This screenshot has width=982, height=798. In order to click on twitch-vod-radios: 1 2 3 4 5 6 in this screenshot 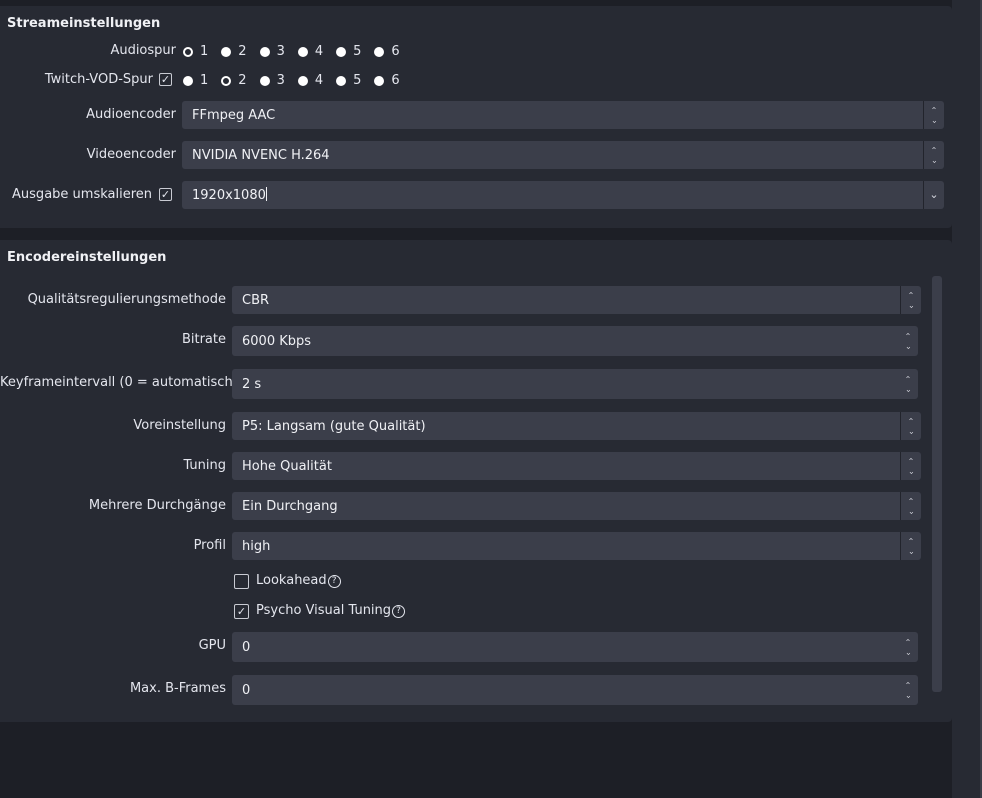, I will do `click(298, 80)`.